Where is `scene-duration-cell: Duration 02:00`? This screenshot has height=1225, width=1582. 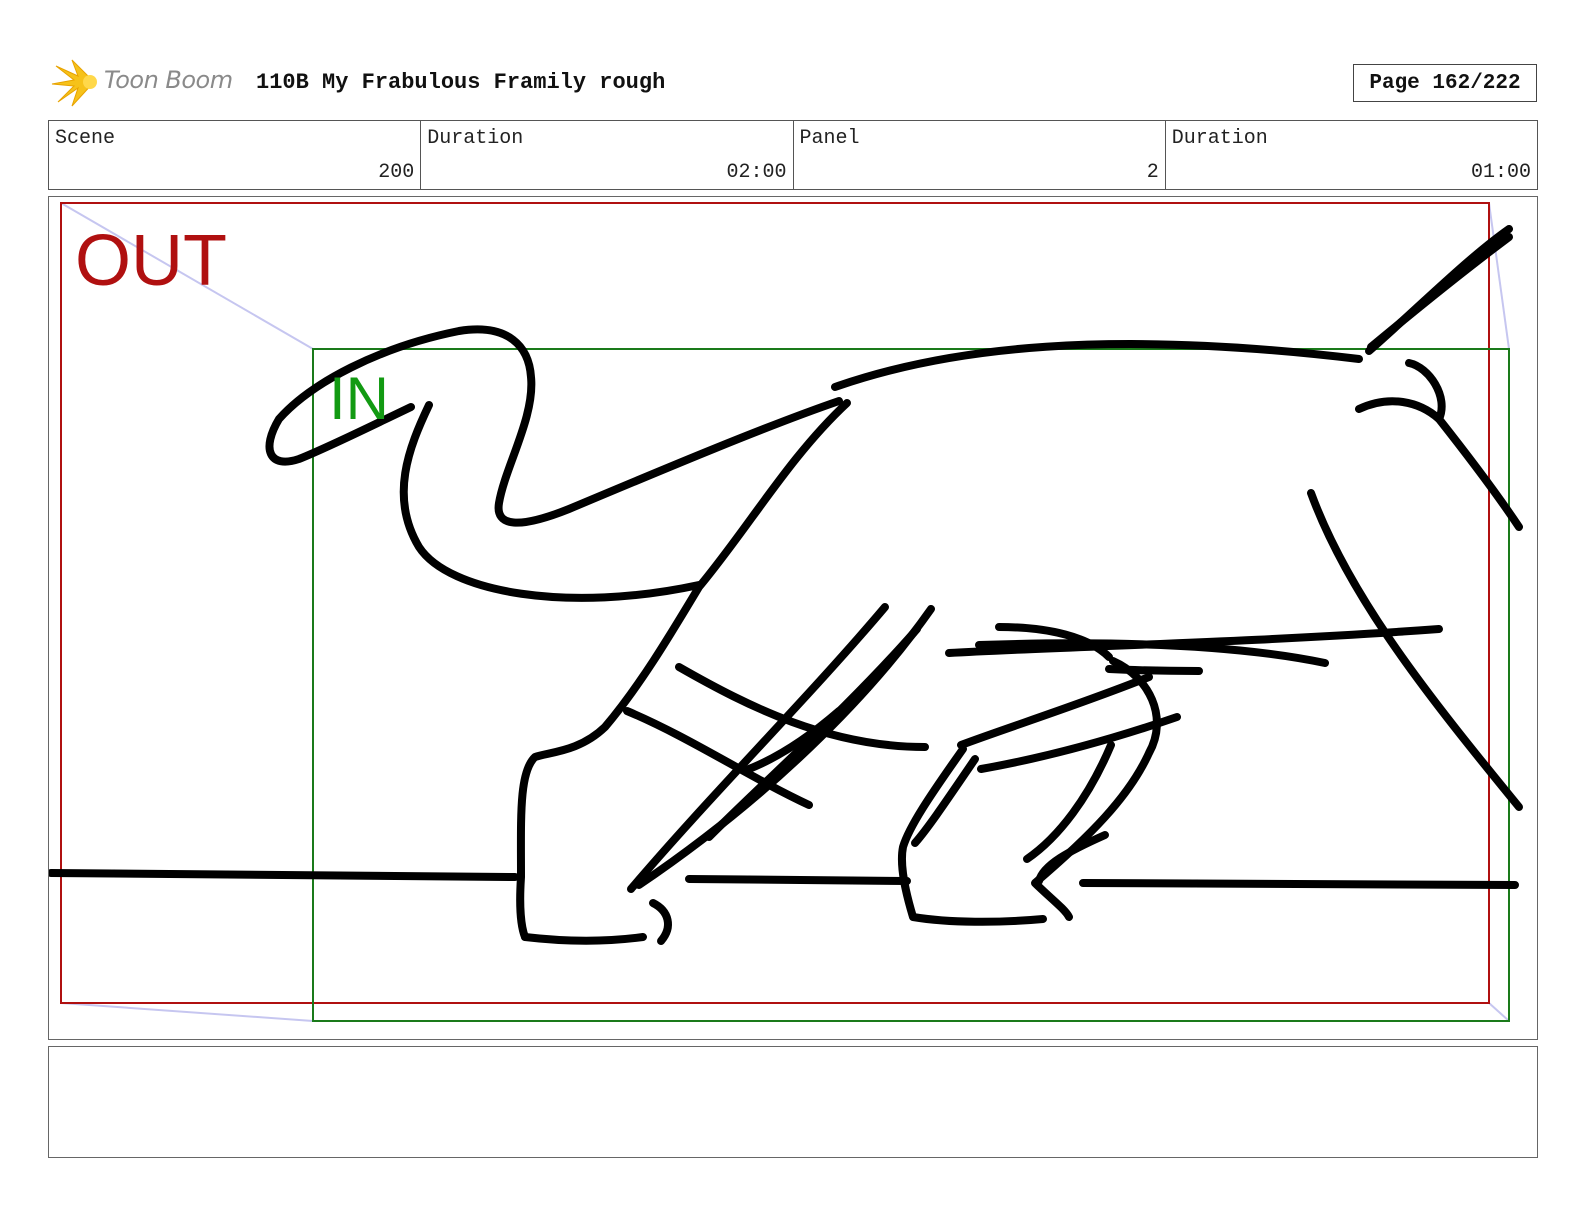 scene-duration-cell: Duration 02:00 is located at coordinates (607, 155).